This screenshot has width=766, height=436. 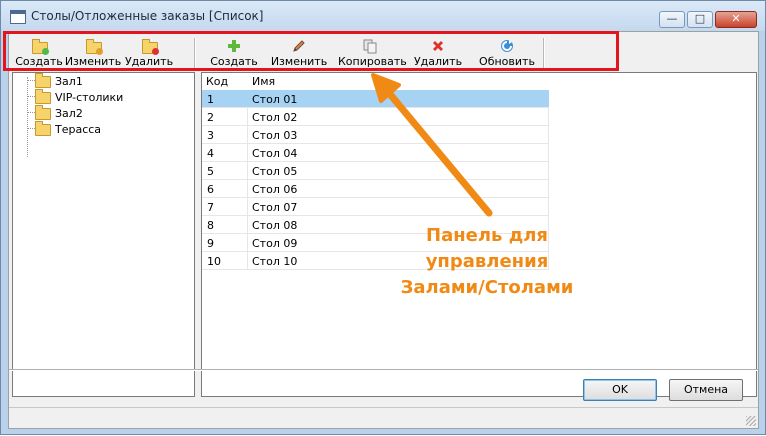 I want to click on table-delete-button: Удалить, so click(x=438, y=53).